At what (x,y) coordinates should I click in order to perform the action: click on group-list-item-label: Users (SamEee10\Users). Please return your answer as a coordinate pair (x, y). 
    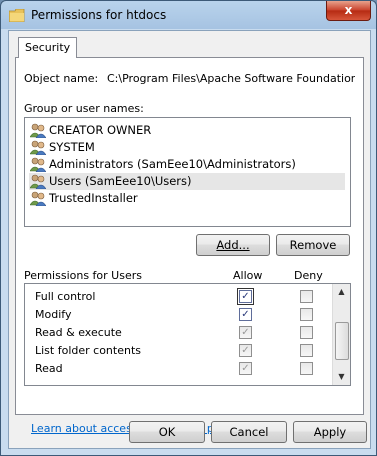
    Looking at the image, I should click on (120, 181).